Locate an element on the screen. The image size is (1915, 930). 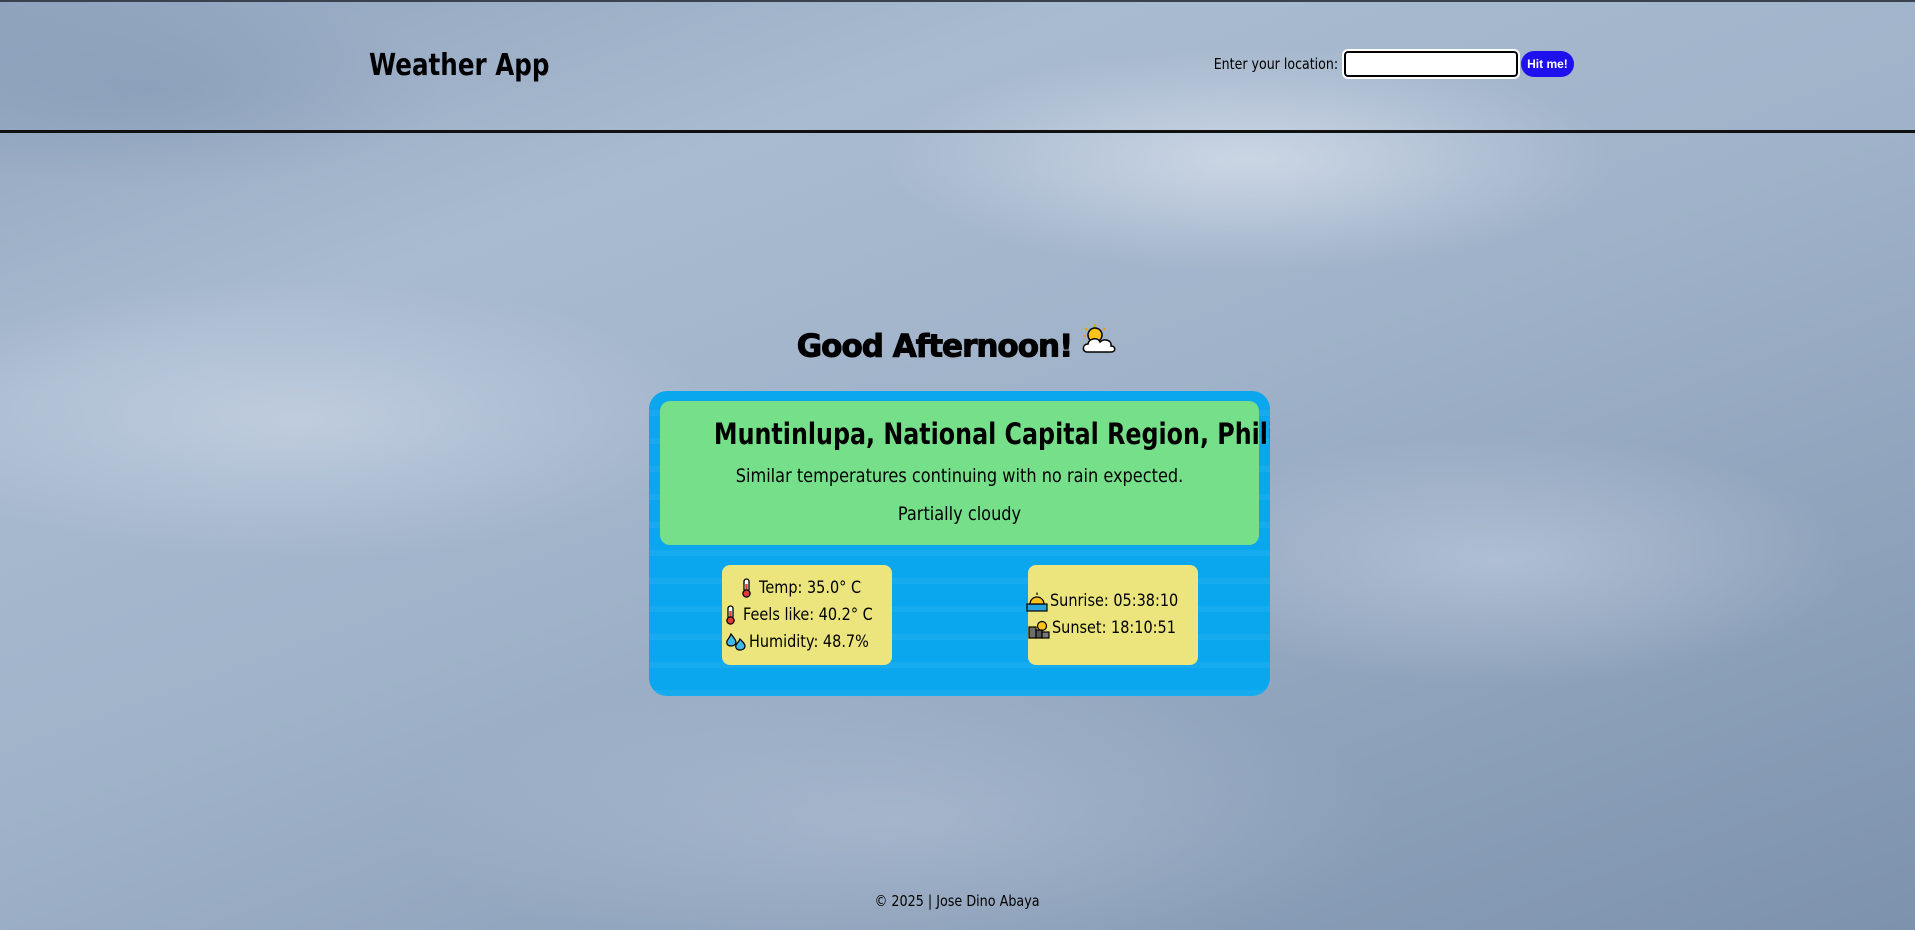
sunrise-row: Sunrise: 05:38:10 is located at coordinates (1113, 601).